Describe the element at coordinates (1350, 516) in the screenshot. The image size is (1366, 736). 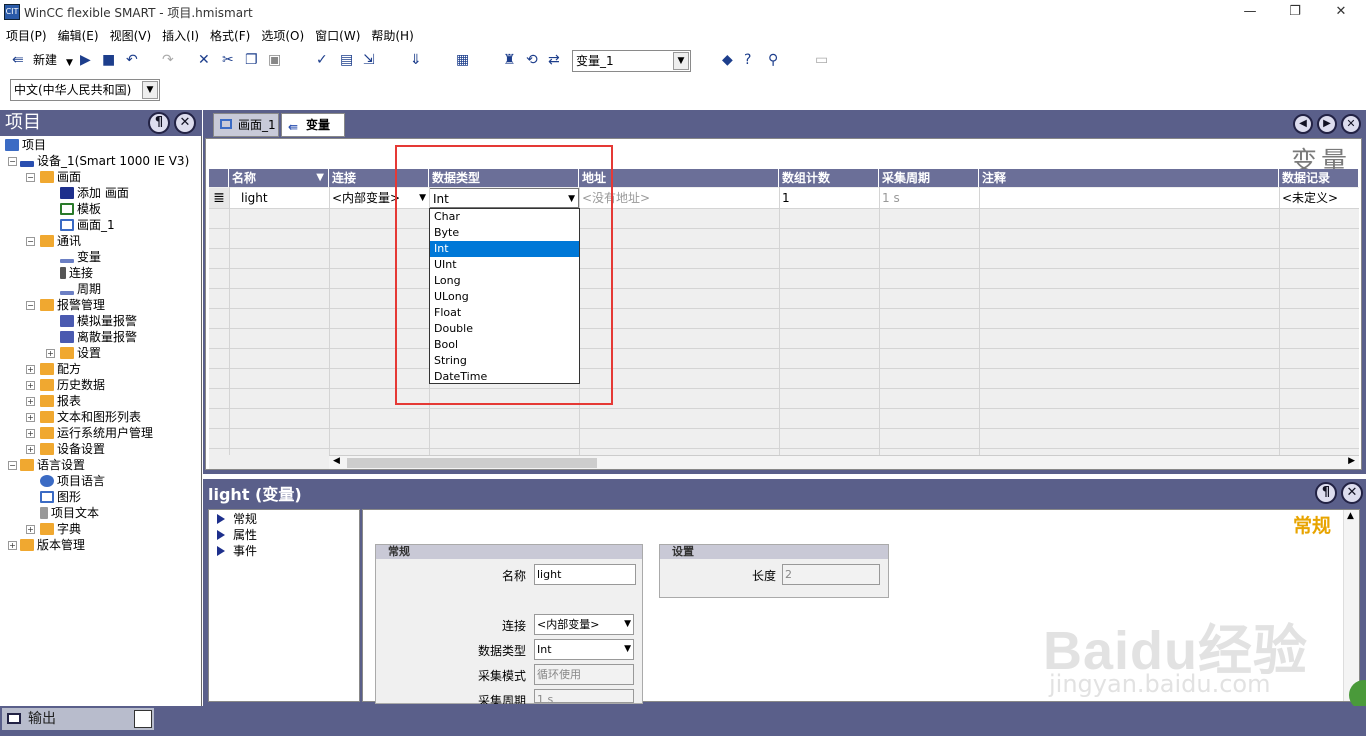
I see `scroll-up-icon: ▲` at that location.